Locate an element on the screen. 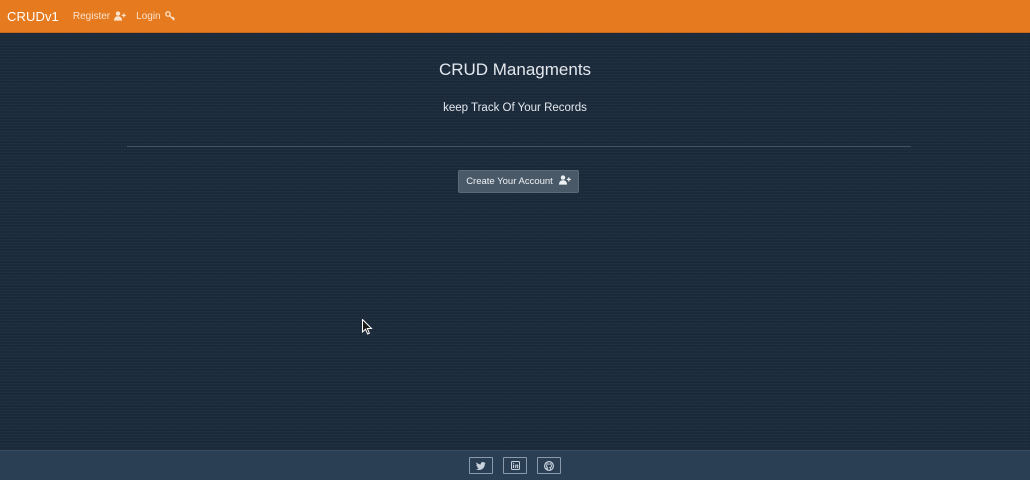  twitter-icon is located at coordinates (481, 465).